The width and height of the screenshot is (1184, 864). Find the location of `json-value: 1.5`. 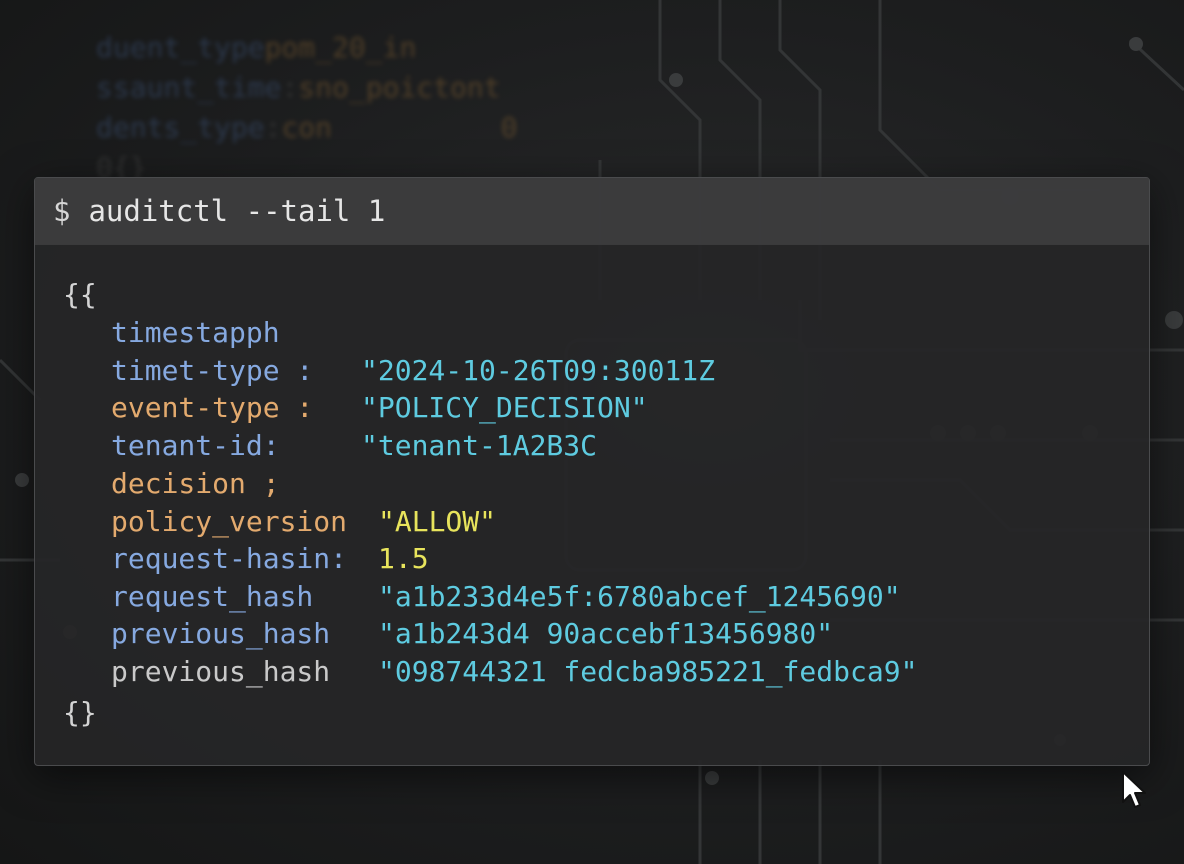

json-value: 1.5 is located at coordinates (403, 558).